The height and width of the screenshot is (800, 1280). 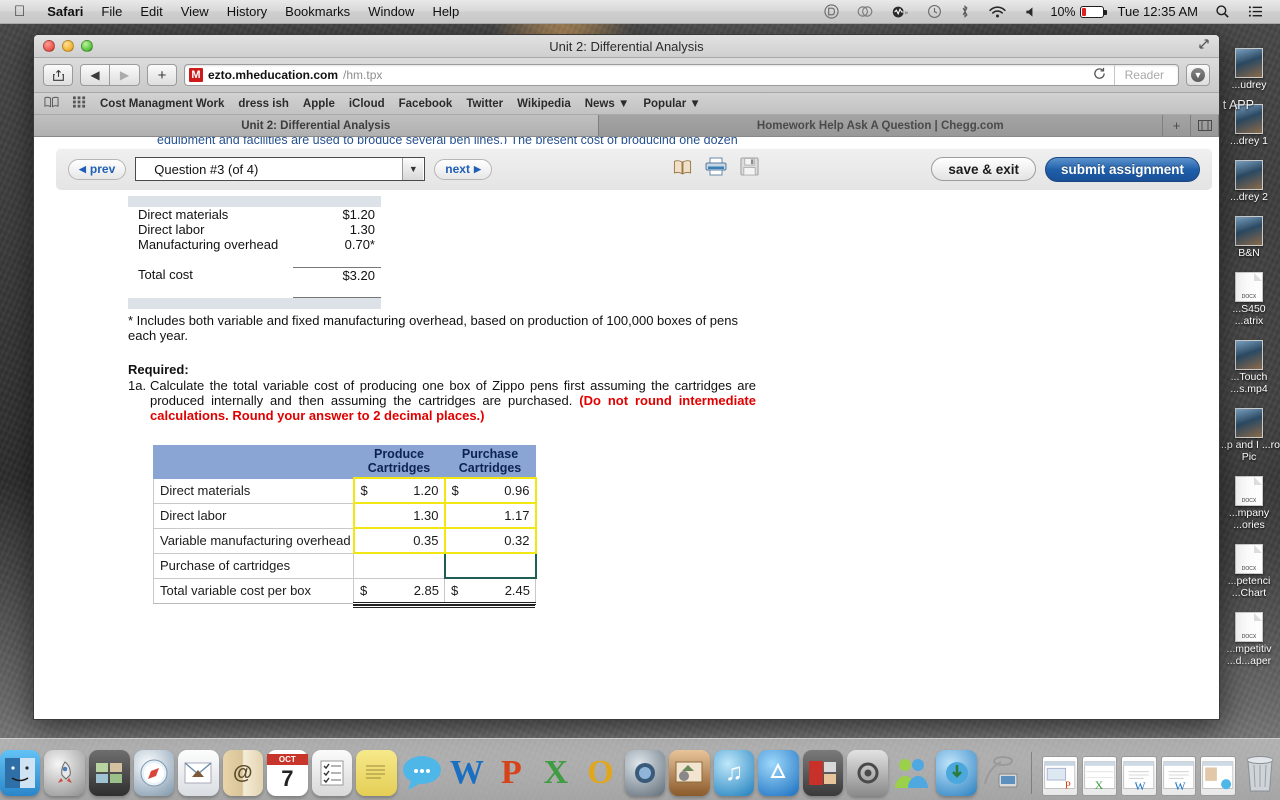 I want to click on share-icon, so click(x=58, y=75).